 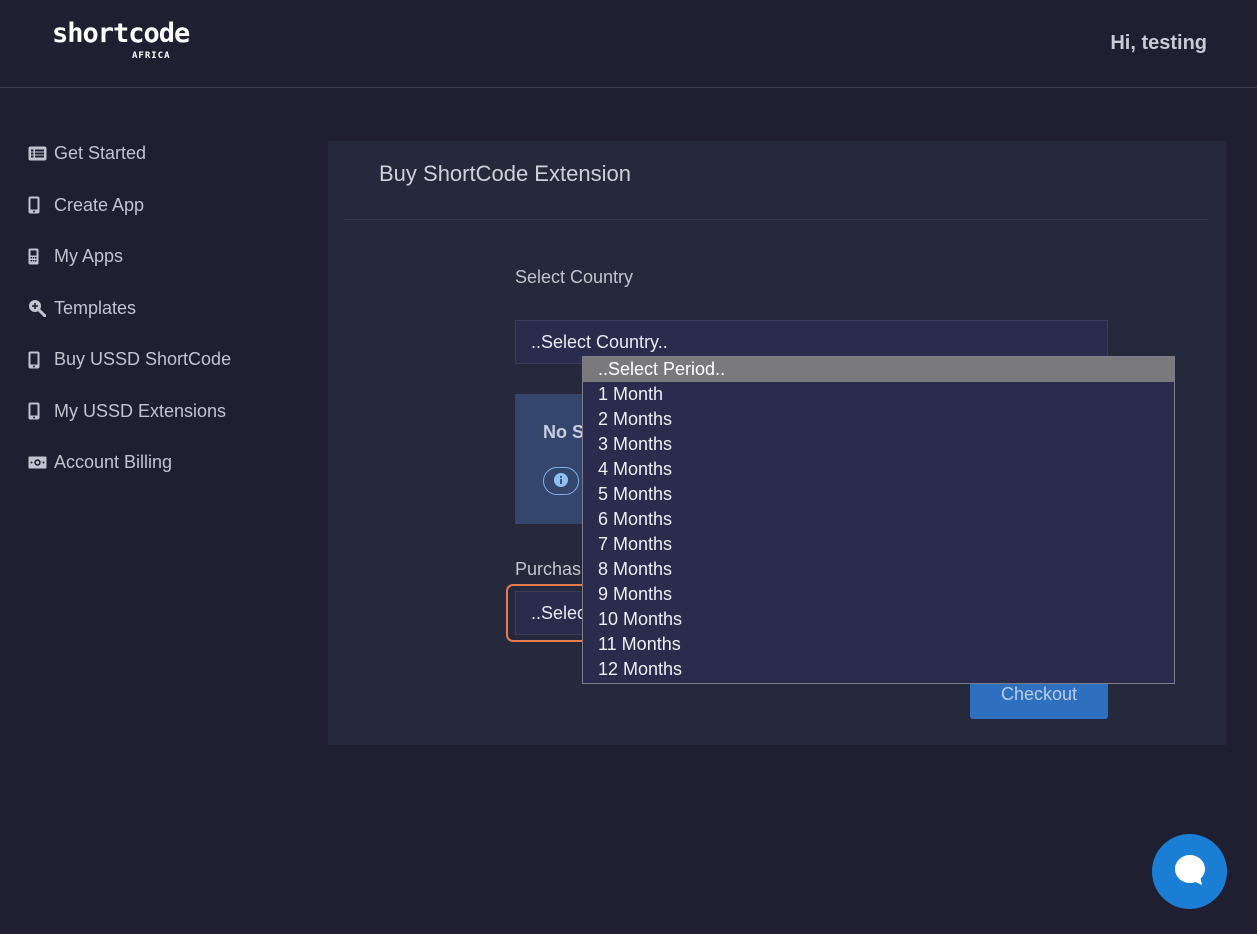 What do you see at coordinates (878, 494) in the screenshot?
I see `dropdown-option: 5 Months` at bounding box center [878, 494].